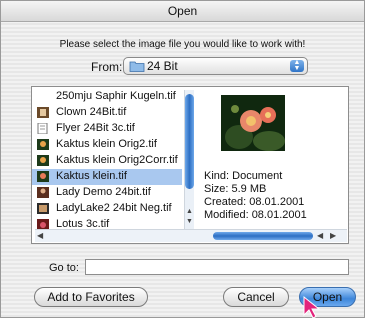 The height and width of the screenshot is (319, 365). Describe the element at coordinates (137, 66) in the screenshot. I see `folder-icon` at that location.